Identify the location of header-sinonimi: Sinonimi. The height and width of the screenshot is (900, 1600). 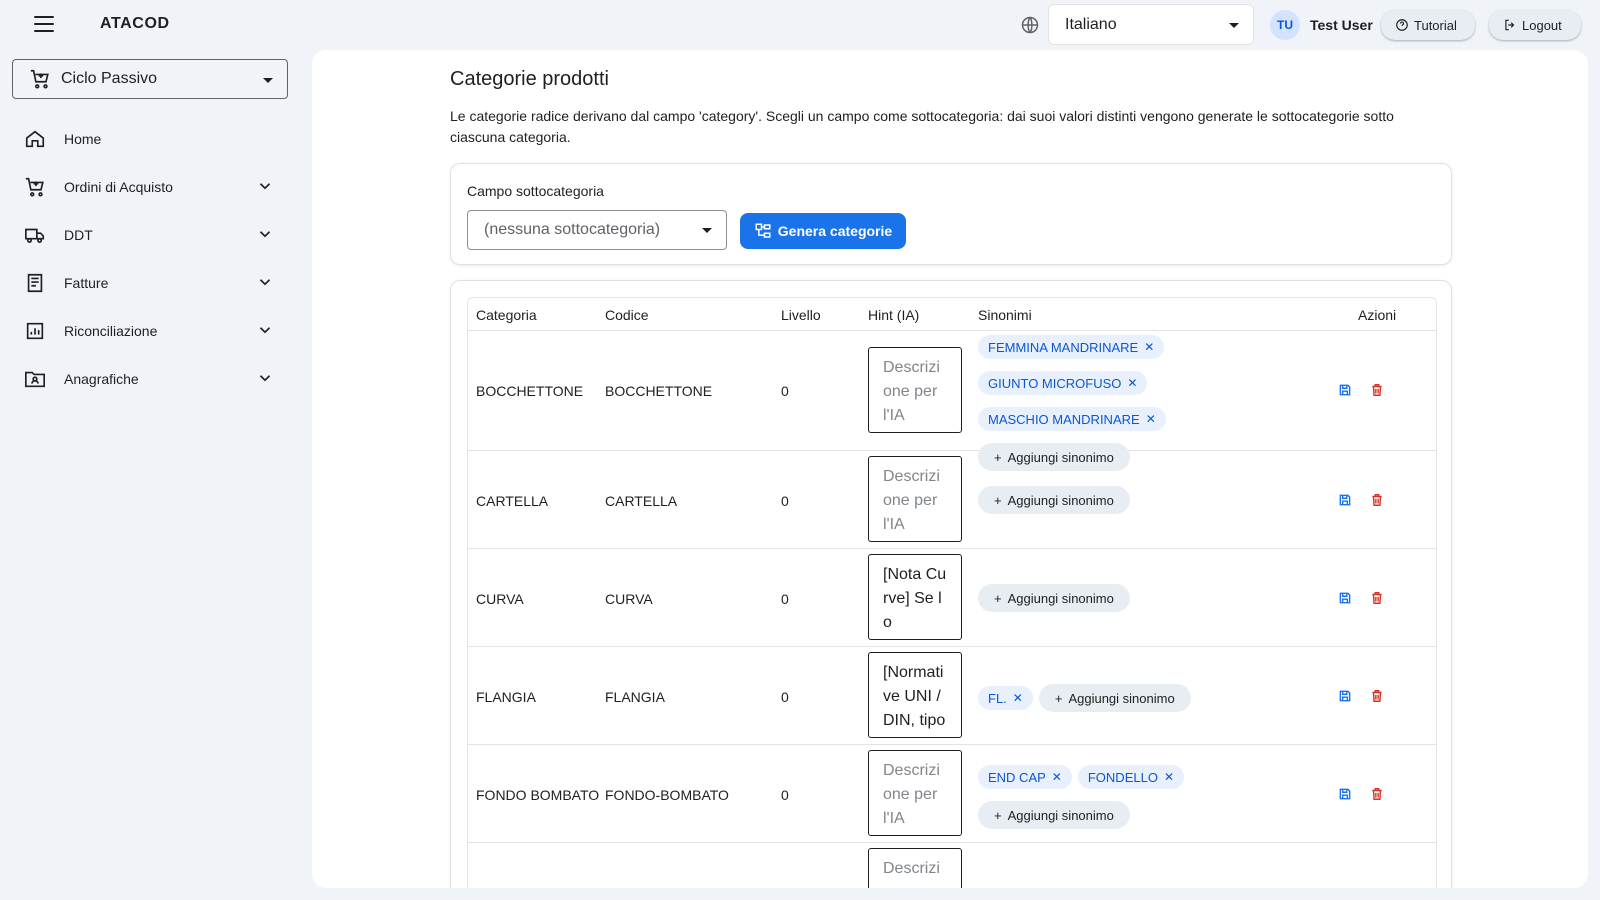
(1005, 315).